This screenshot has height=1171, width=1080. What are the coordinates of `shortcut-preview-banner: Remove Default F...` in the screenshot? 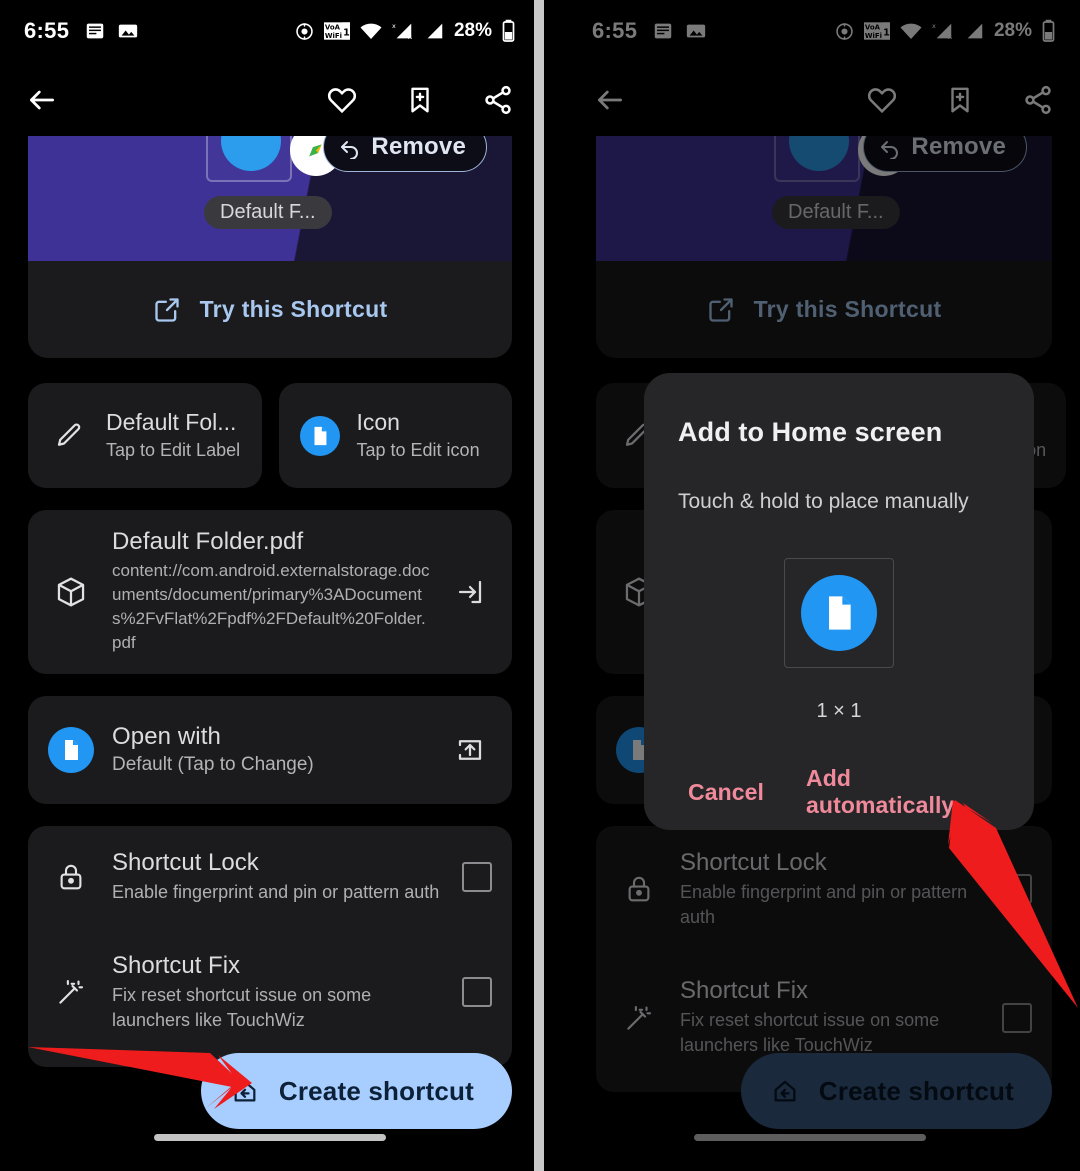 It's located at (270, 198).